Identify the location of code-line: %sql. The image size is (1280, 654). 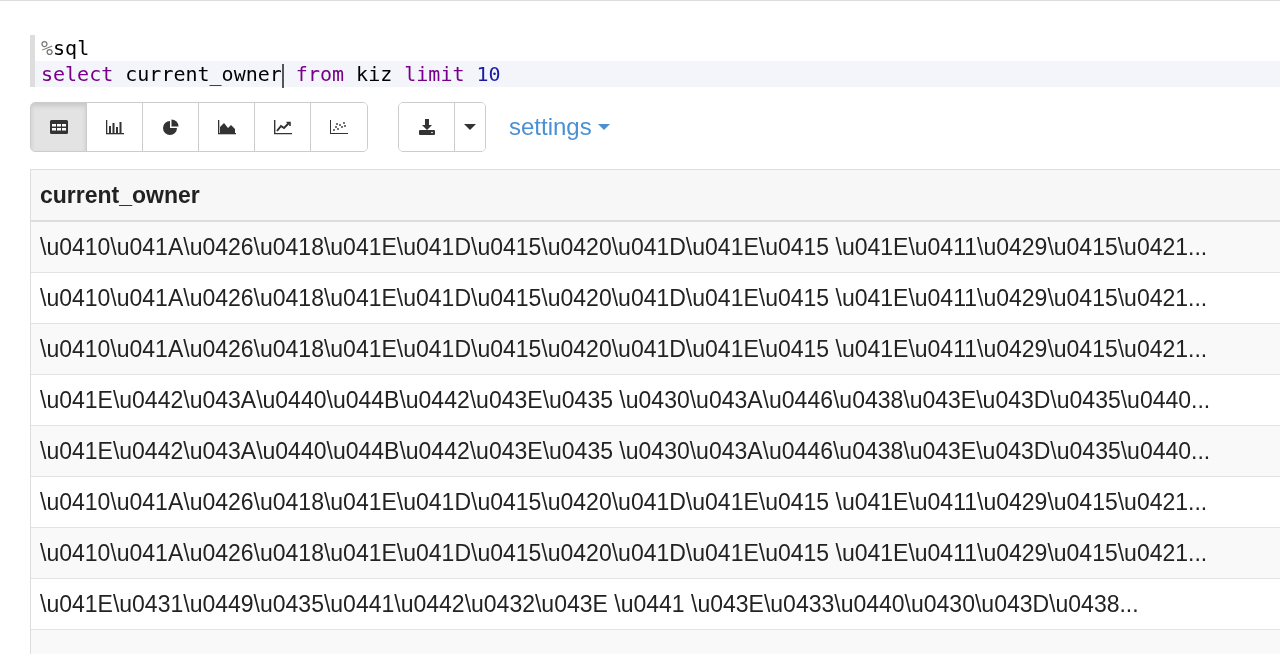
(65, 48).